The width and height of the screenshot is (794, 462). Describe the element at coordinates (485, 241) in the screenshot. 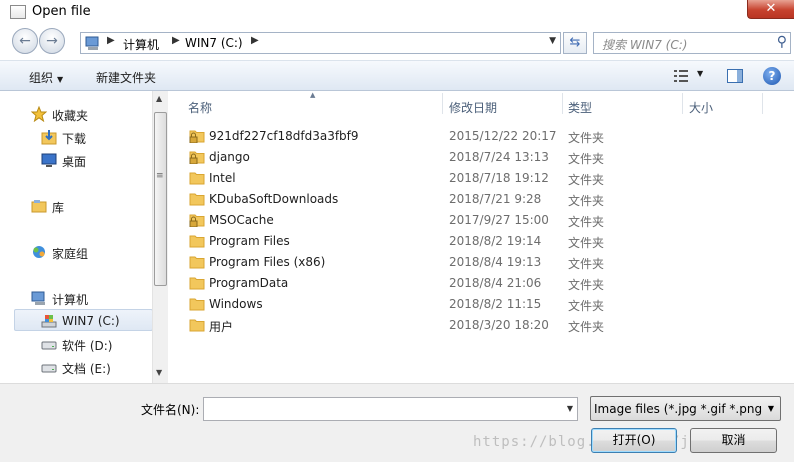

I see `file-row: Program Files 2018/8/2 19:14 文件夹` at that location.